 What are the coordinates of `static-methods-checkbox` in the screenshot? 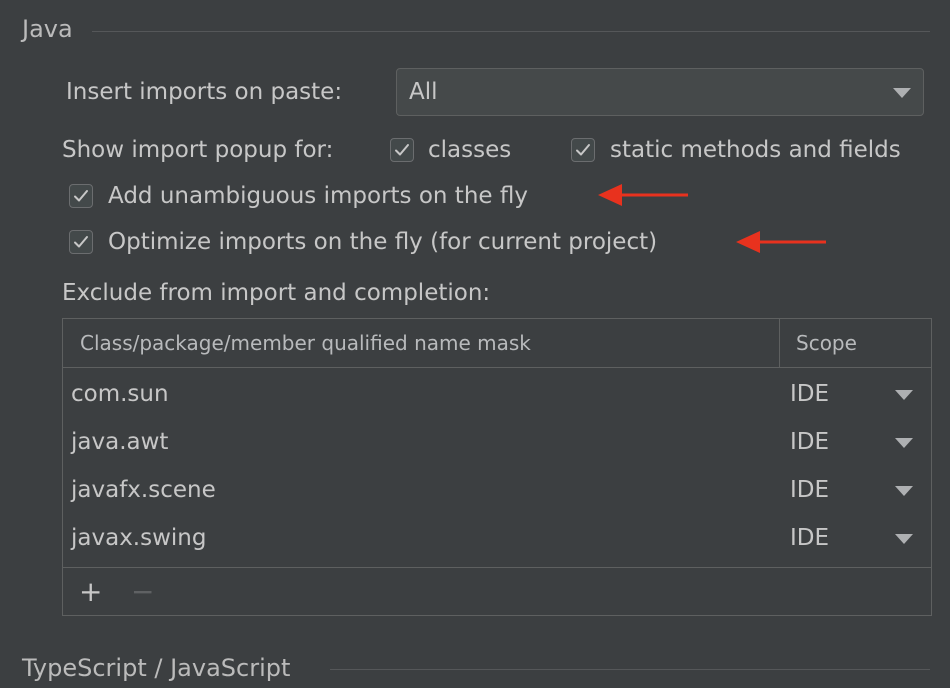 It's located at (583, 150).